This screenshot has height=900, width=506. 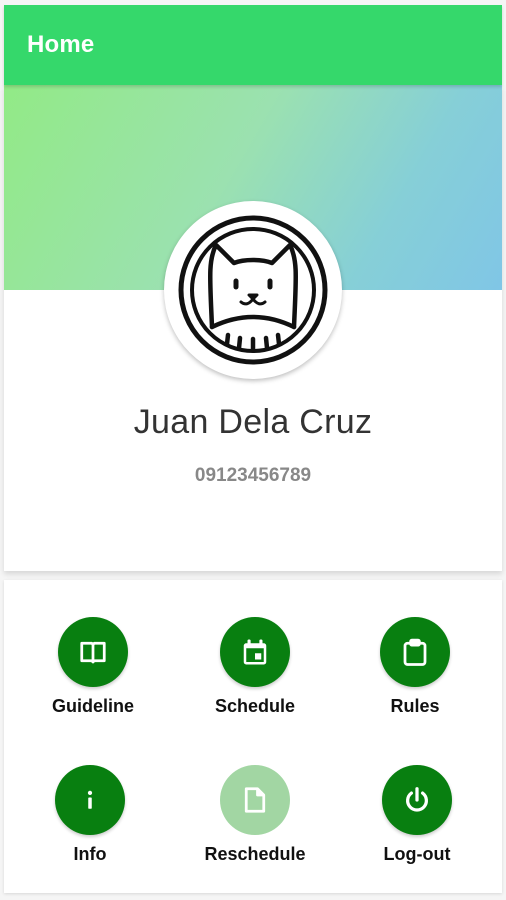 I want to click on logout-label: Log-out, so click(x=417, y=854).